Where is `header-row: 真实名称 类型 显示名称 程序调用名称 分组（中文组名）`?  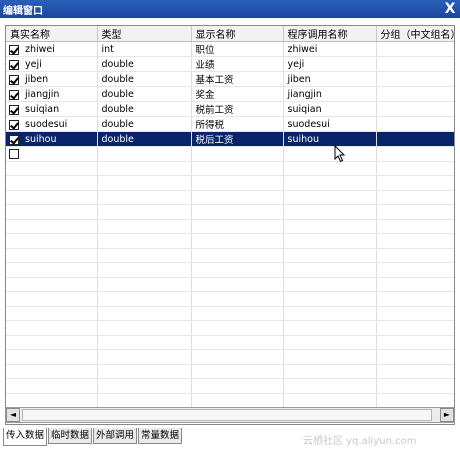
header-row: 真实名称 类型 显示名称 程序调用名称 分组（中文组名） is located at coordinates (230, 34).